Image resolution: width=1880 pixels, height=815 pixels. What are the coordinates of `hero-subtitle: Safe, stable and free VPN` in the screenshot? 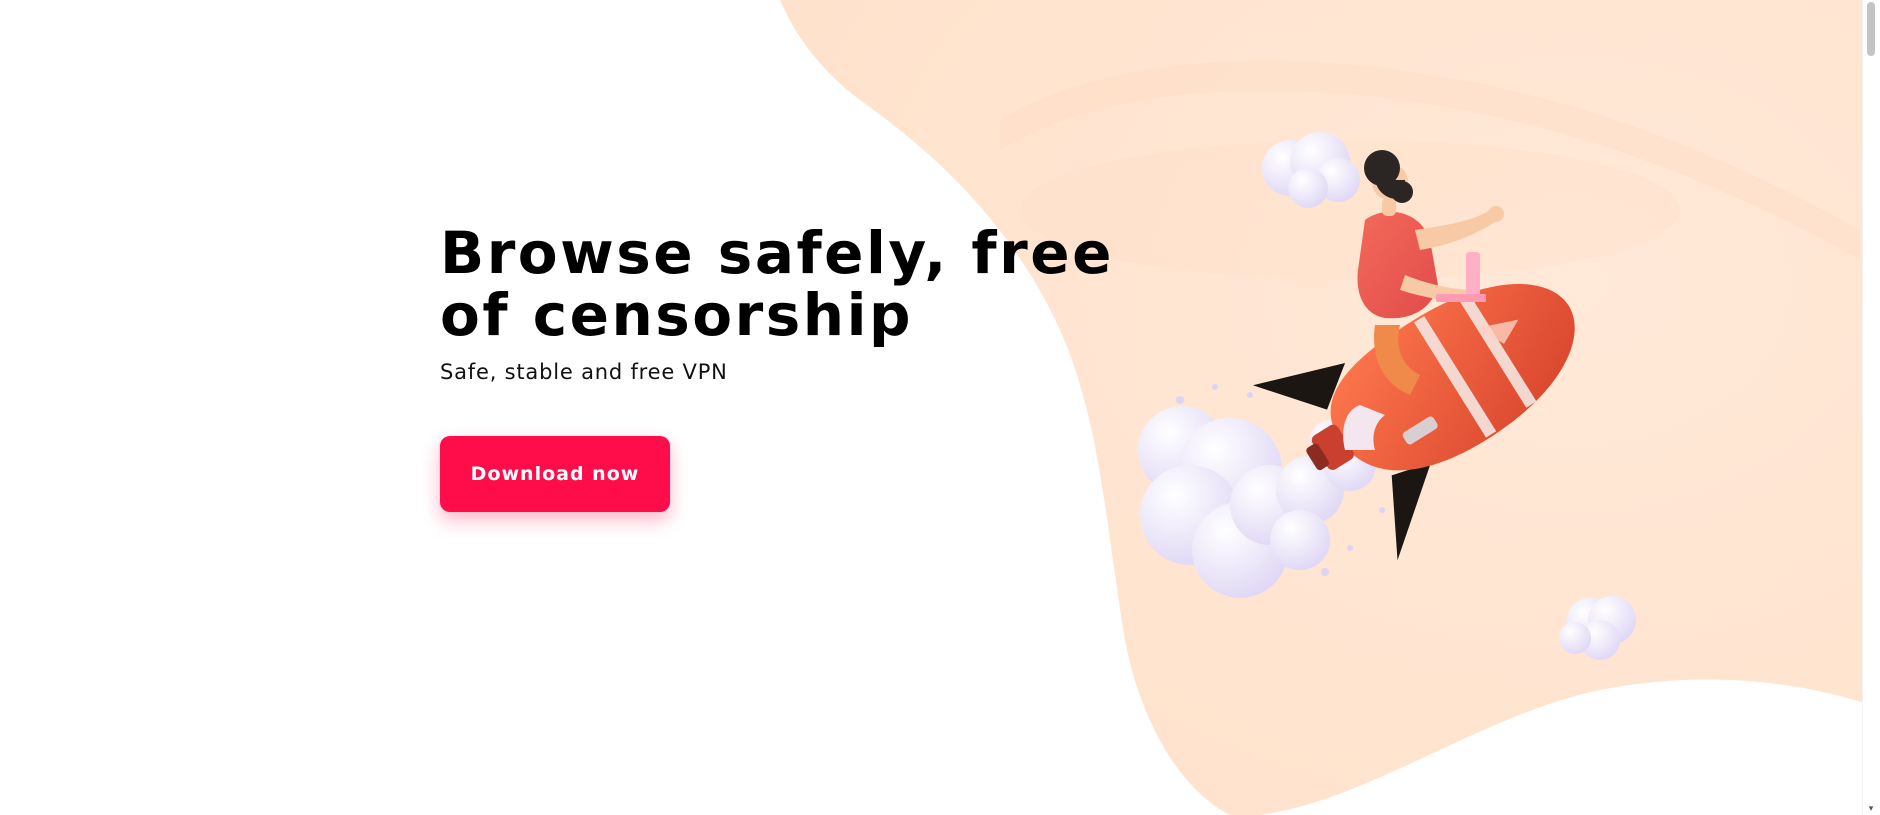 It's located at (584, 372).